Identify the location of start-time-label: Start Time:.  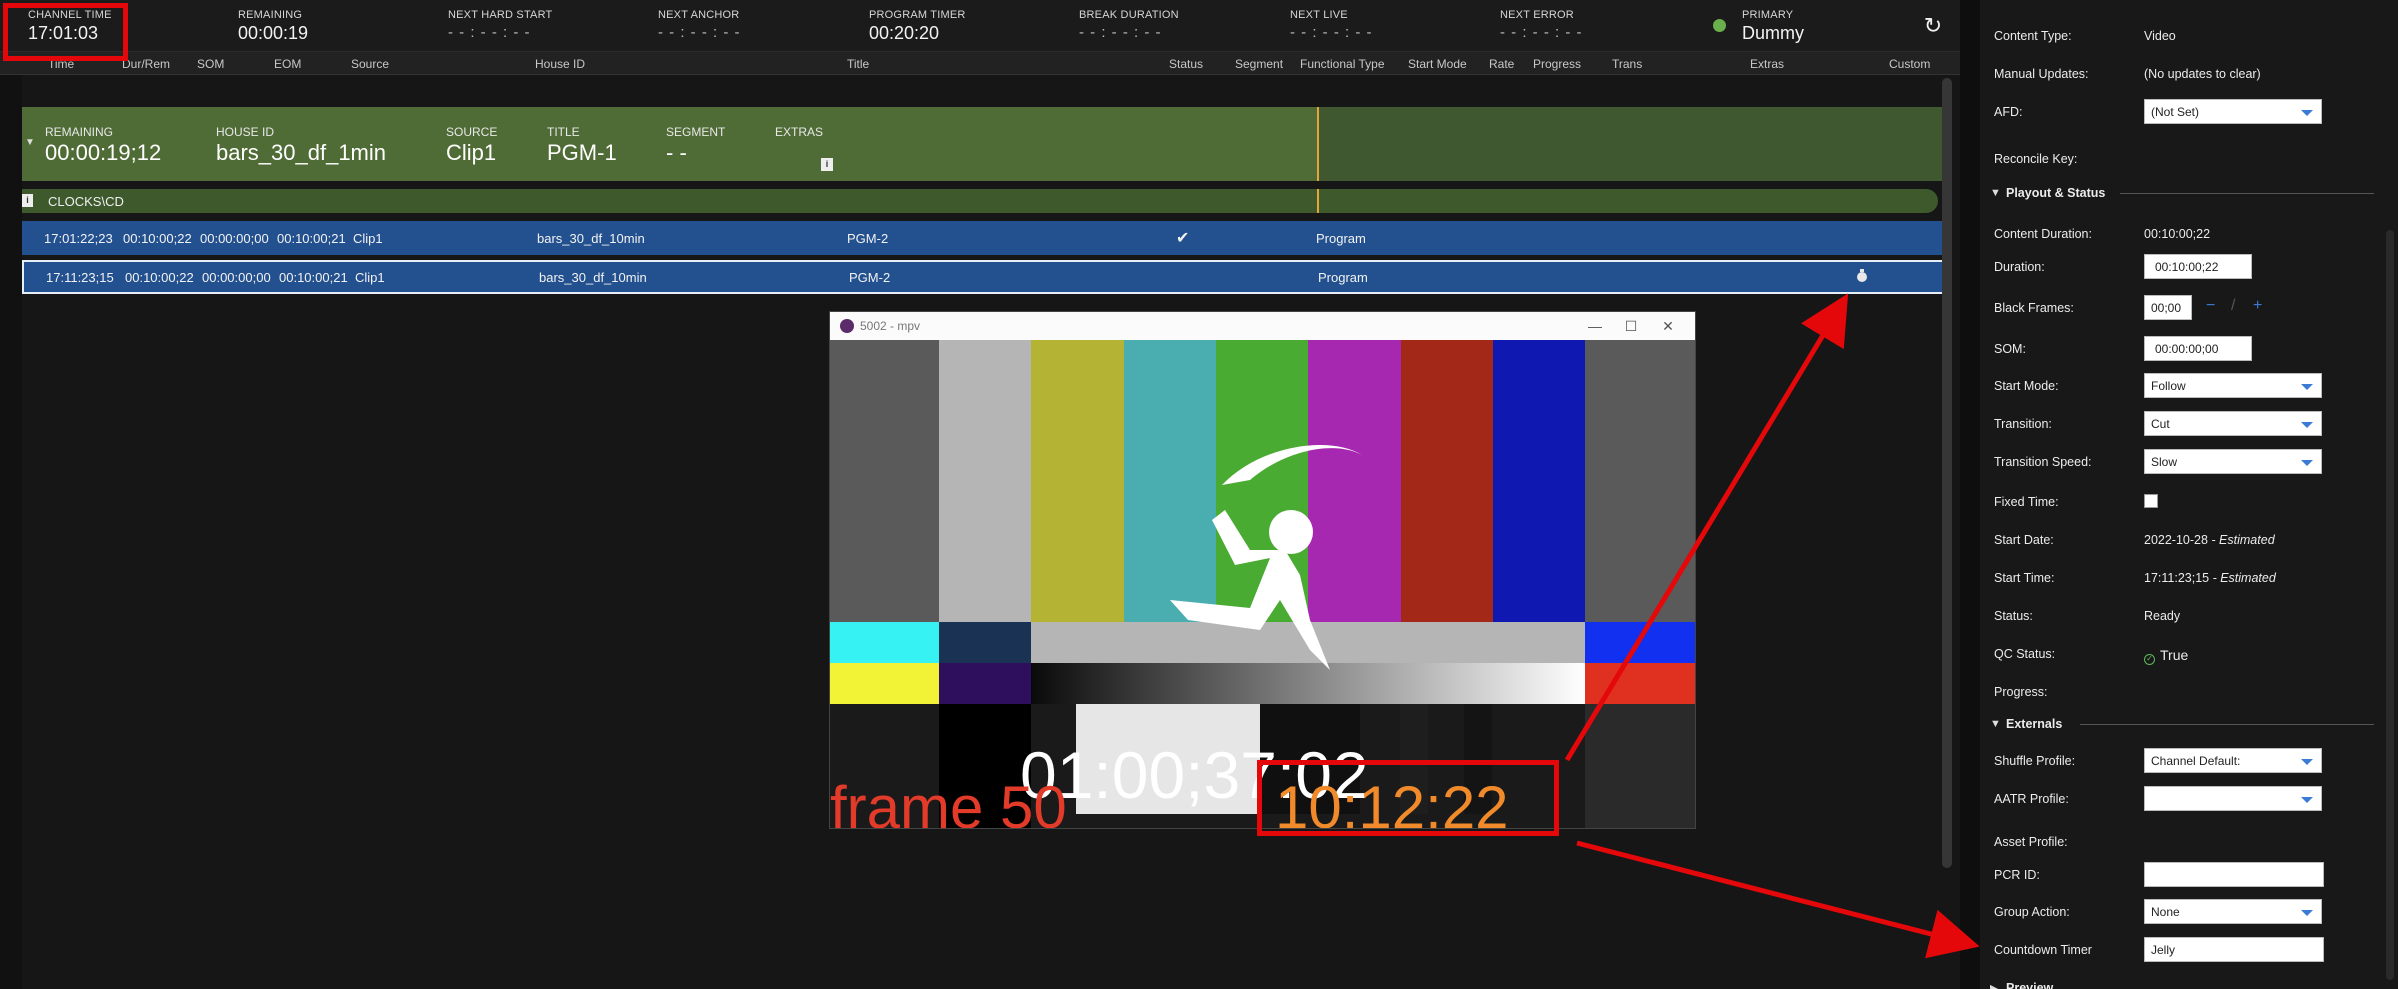
(2024, 578).